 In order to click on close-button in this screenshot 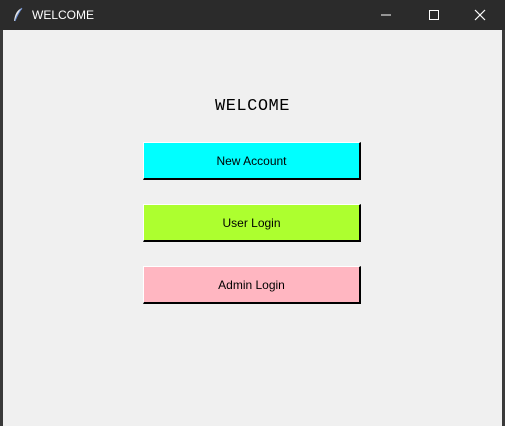, I will do `click(480, 15)`.